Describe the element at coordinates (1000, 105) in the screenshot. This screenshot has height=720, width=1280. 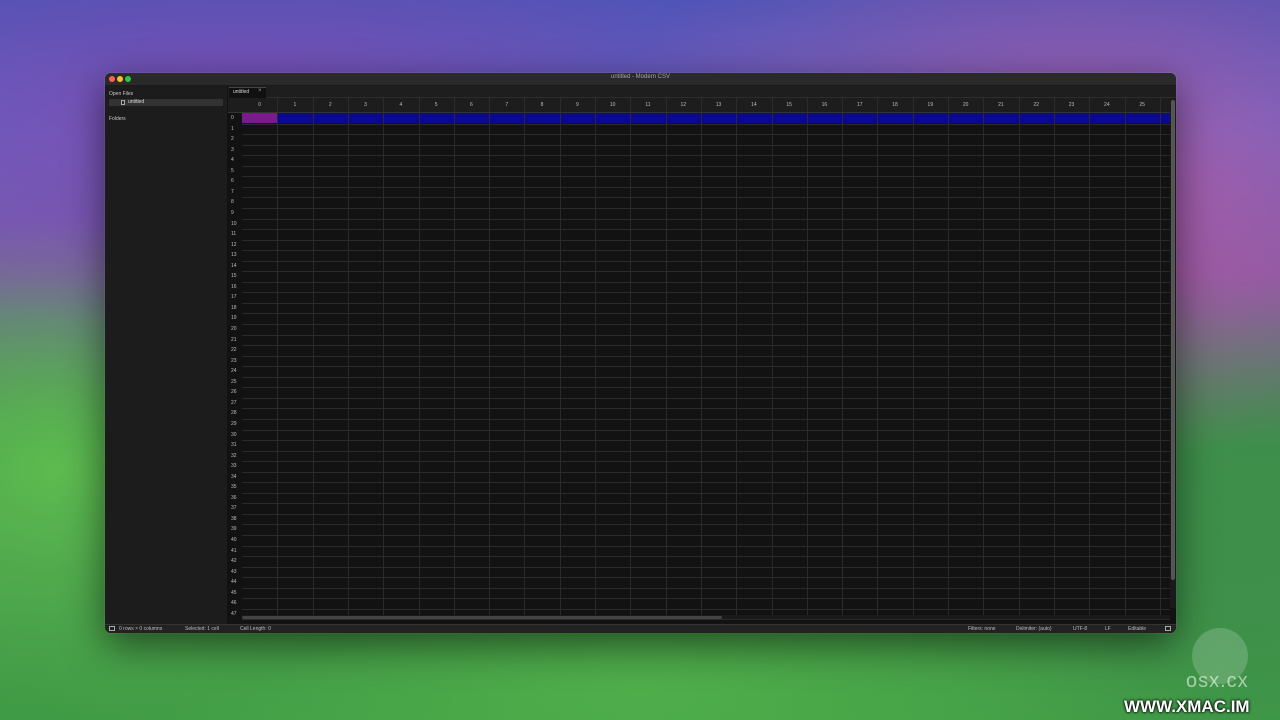
I see `column-header: 21` at that location.